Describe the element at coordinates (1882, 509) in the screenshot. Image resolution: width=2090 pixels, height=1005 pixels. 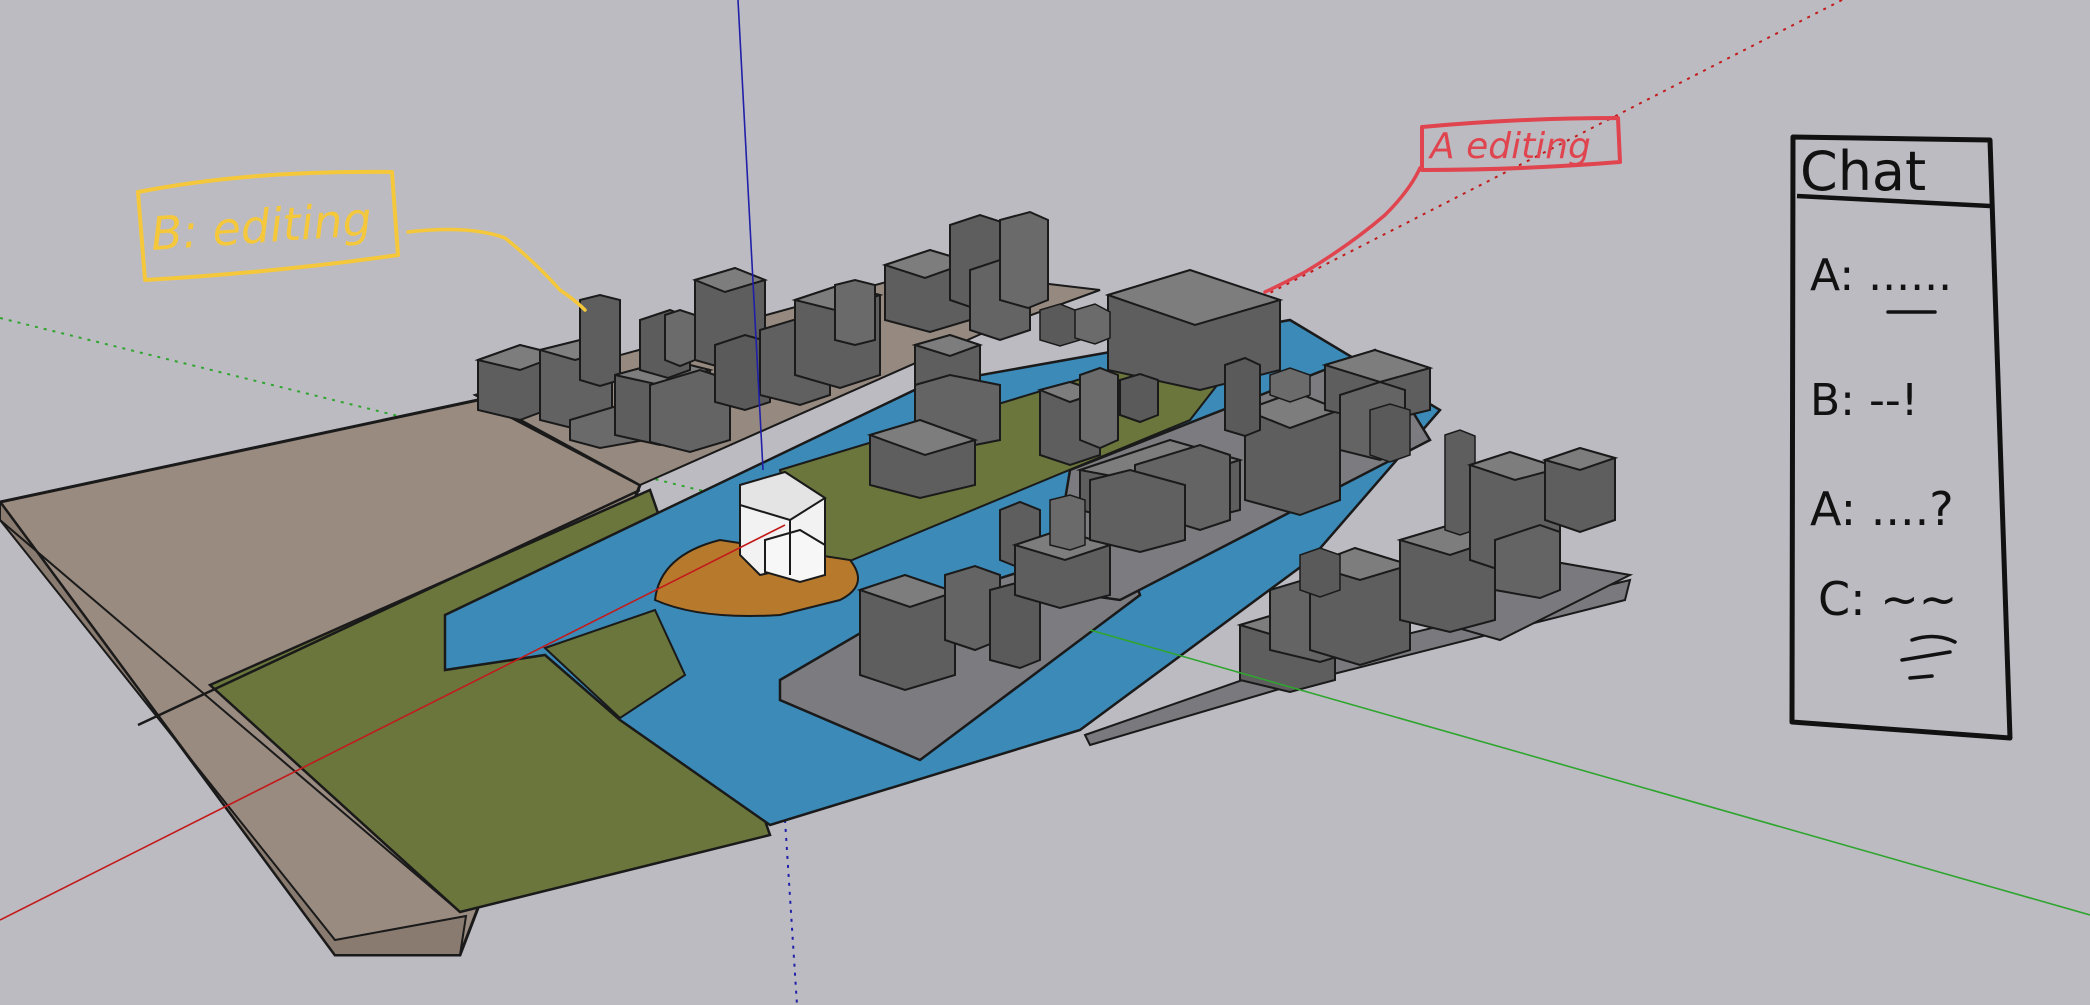
I see `chat-message-3: A: ....?` at that location.